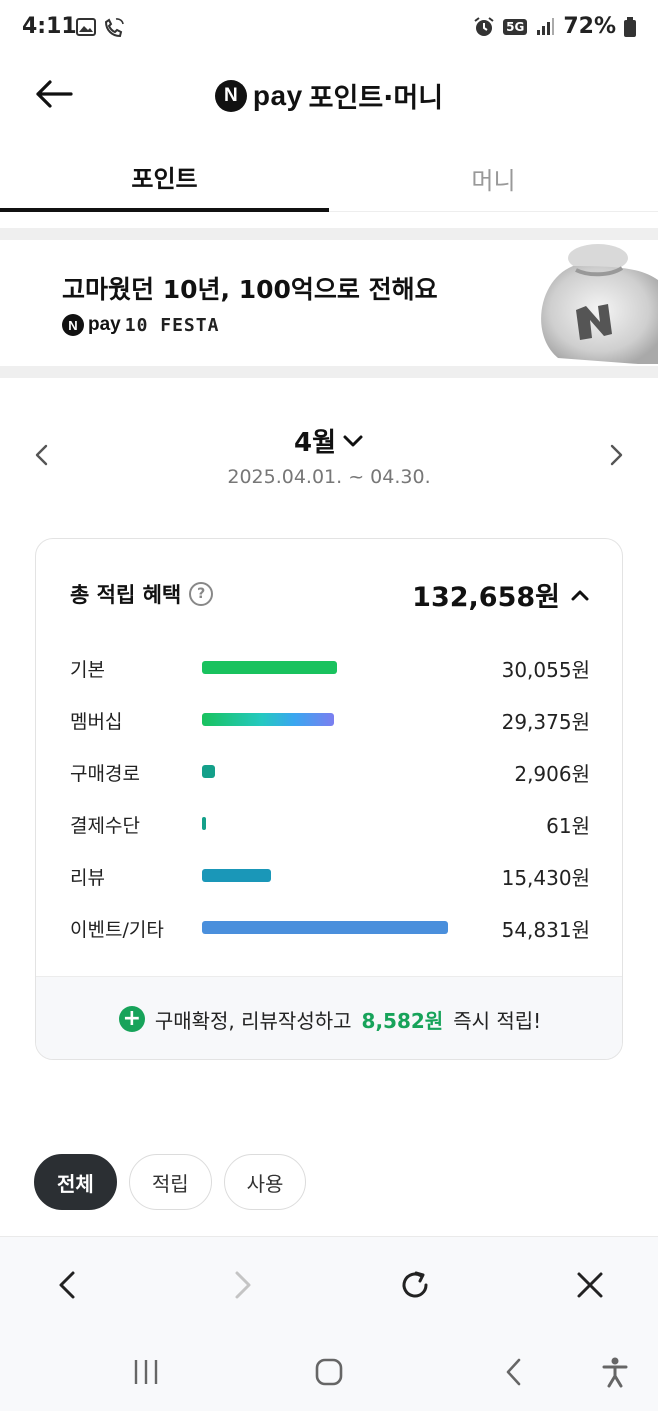 This screenshot has height=1411, width=658. Describe the element at coordinates (580, 595) in the screenshot. I see `chevron-up-icon` at that location.